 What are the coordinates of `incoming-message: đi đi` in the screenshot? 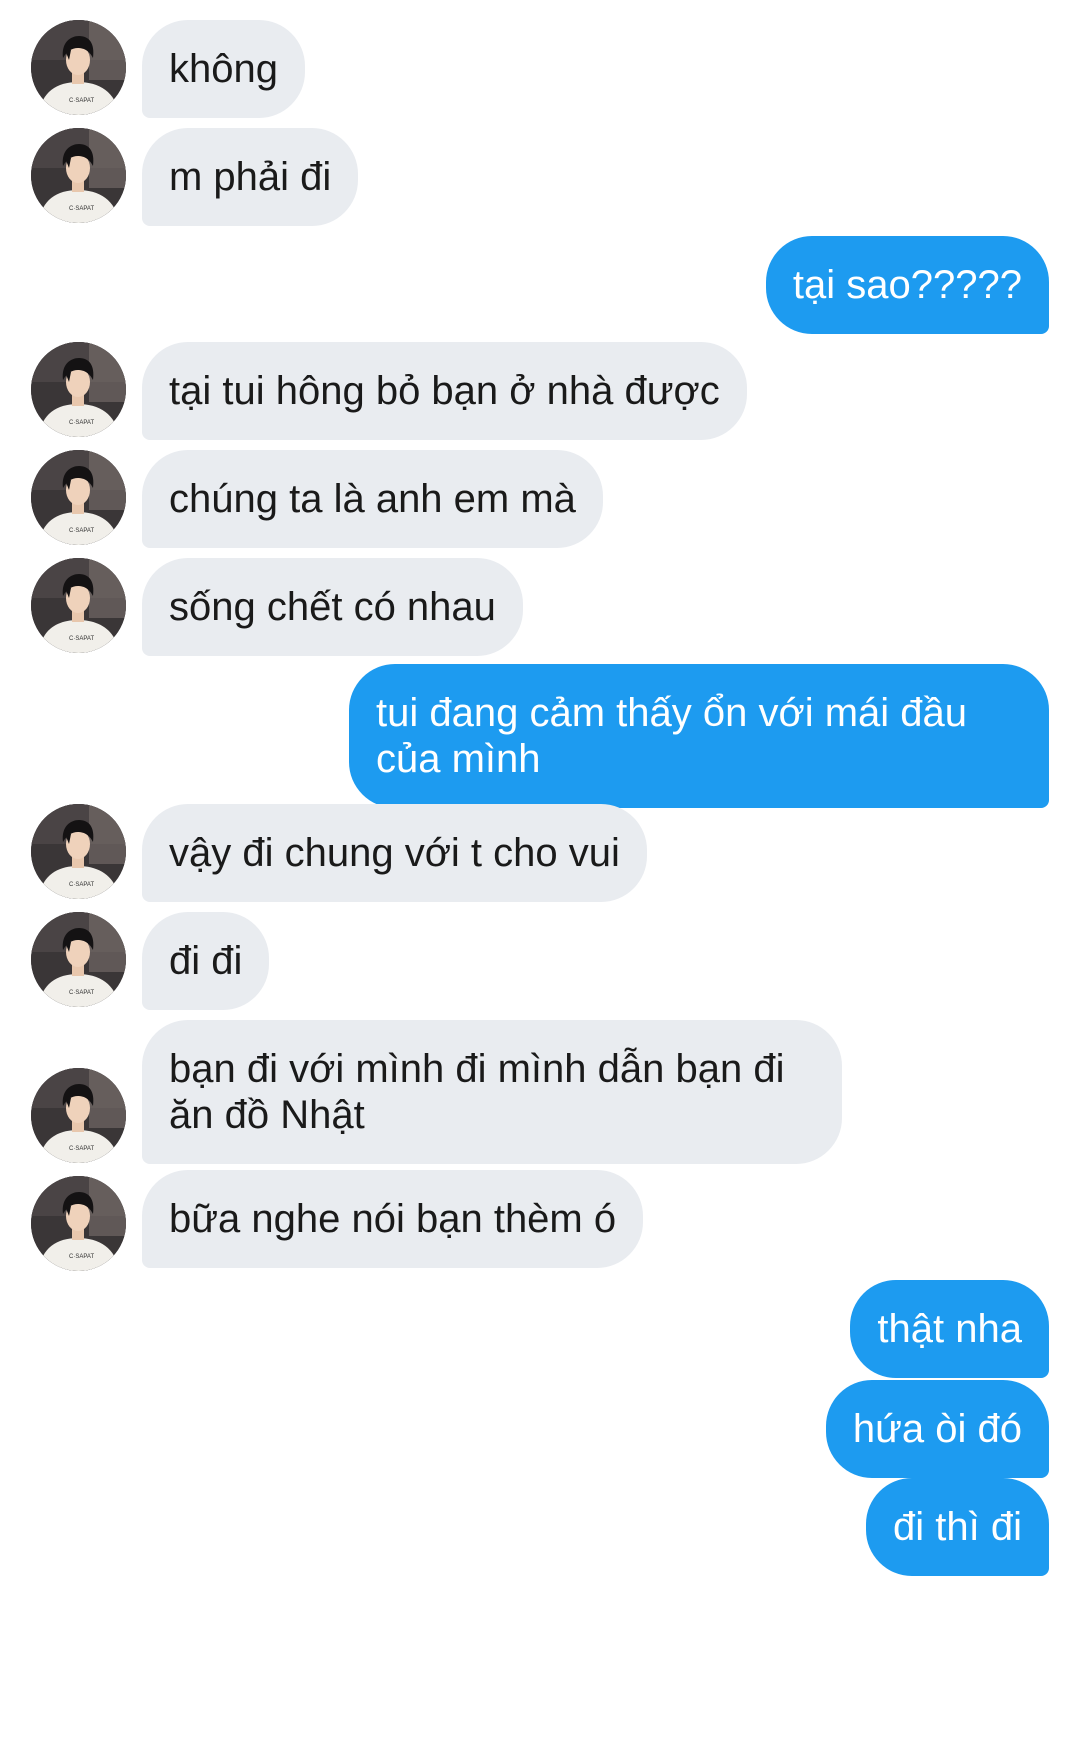 It's located at (206, 961).